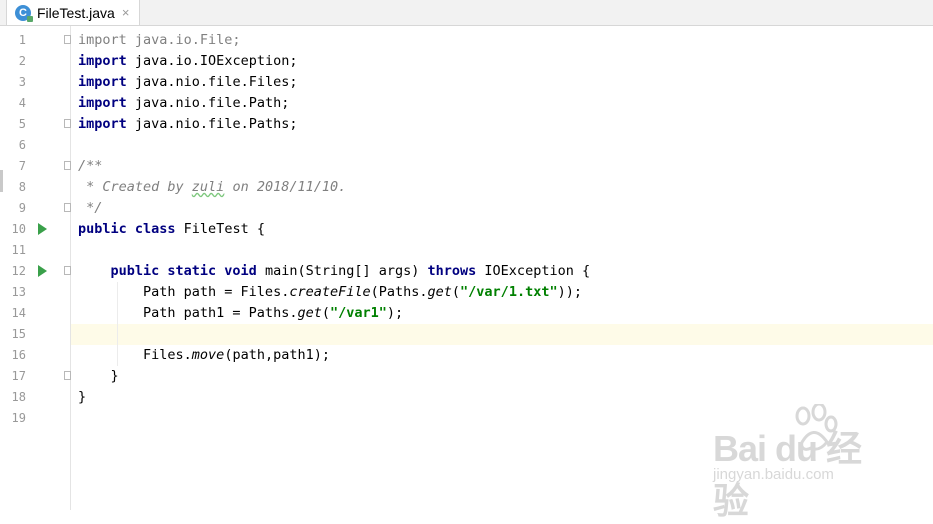 This screenshot has width=933, height=524. I want to click on tab-filetest-java: C FileTest.java ×, so click(73, 12).